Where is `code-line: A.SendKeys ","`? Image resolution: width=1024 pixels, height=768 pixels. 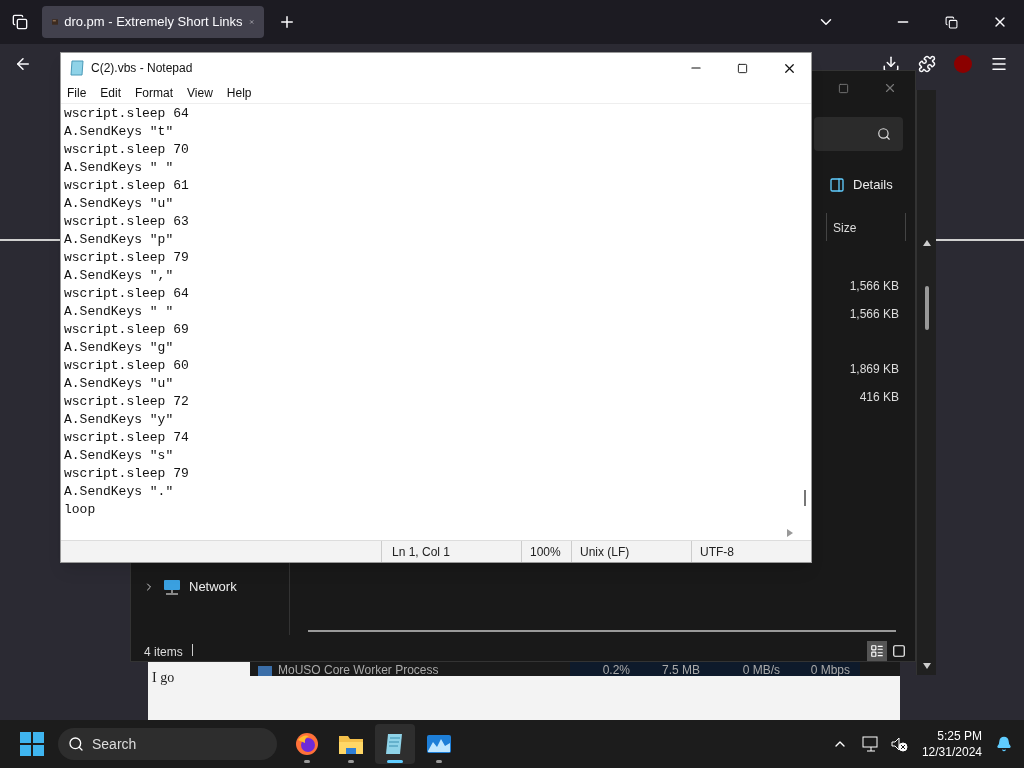
code-line: A.SendKeys "," is located at coordinates (119, 276).